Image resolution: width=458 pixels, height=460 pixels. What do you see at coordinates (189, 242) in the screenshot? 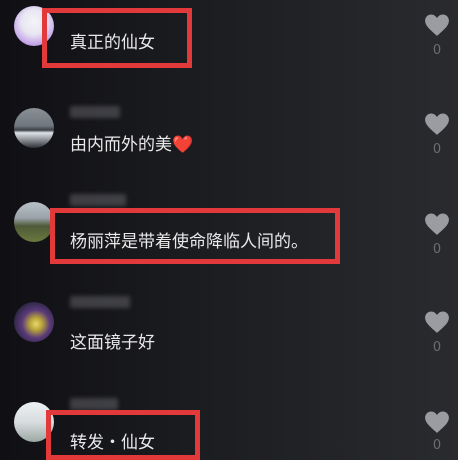
I see `comment-text: 杨丽萍是带着使命降临人间的。` at bounding box center [189, 242].